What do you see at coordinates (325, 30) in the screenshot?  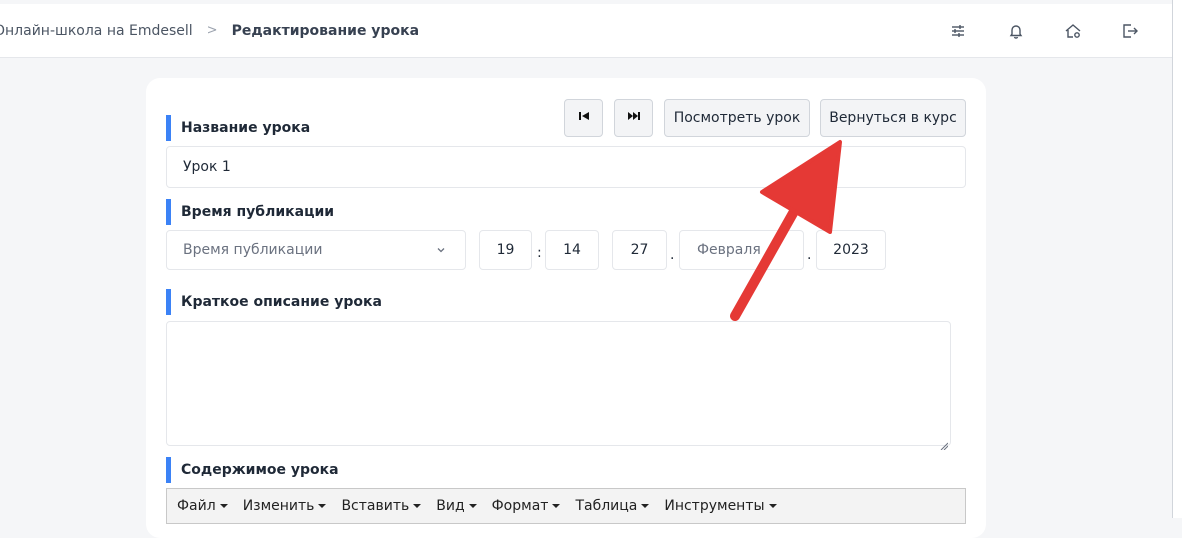 I see `breadcrumb-current: Редактирование урока` at bounding box center [325, 30].